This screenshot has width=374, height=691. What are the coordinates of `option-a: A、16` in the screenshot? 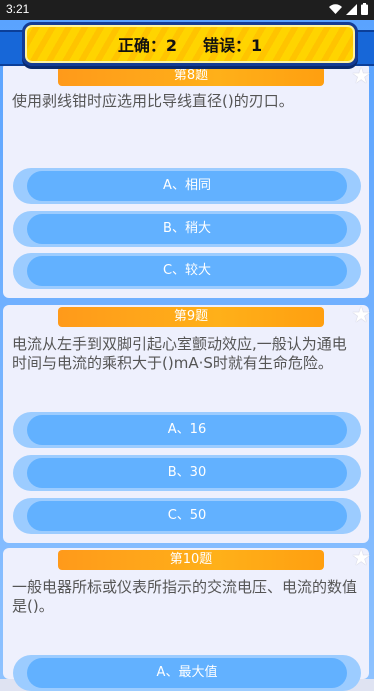 It's located at (187, 430).